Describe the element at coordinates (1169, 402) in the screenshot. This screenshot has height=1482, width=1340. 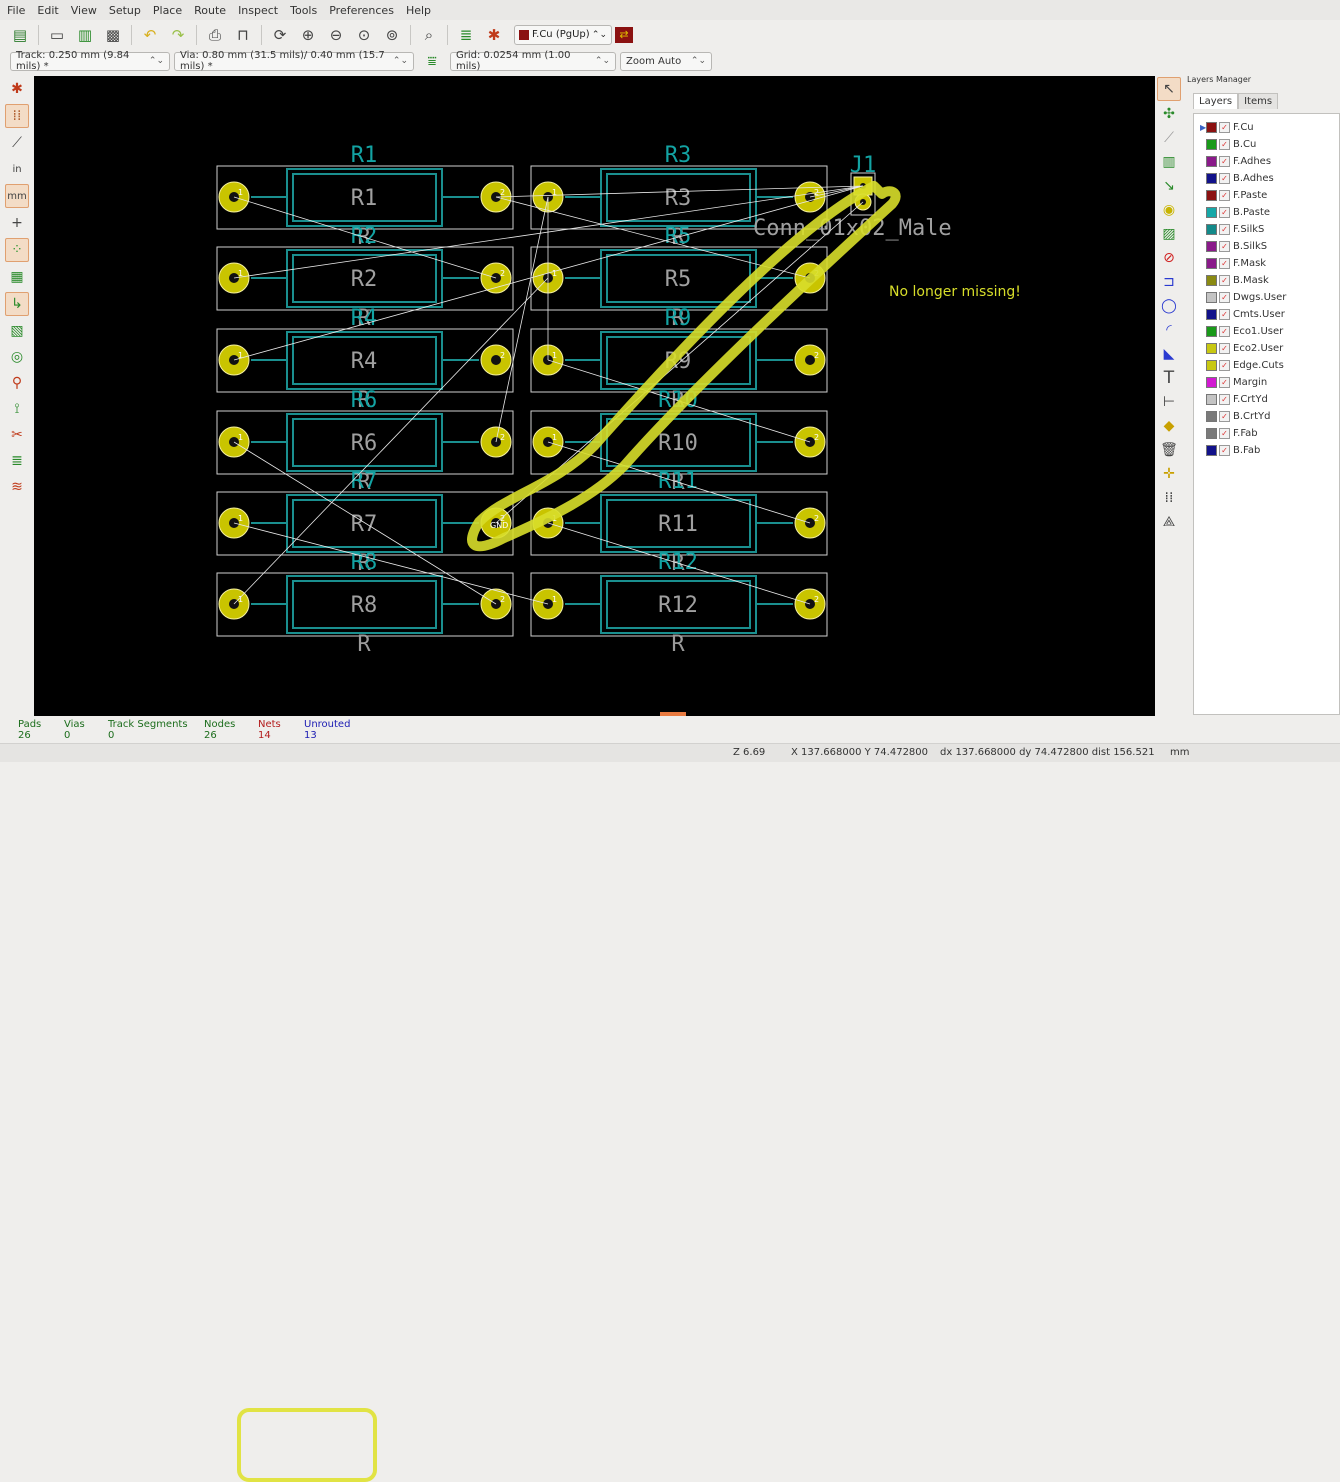
I see `add-dimension-icon: ⊢` at that location.